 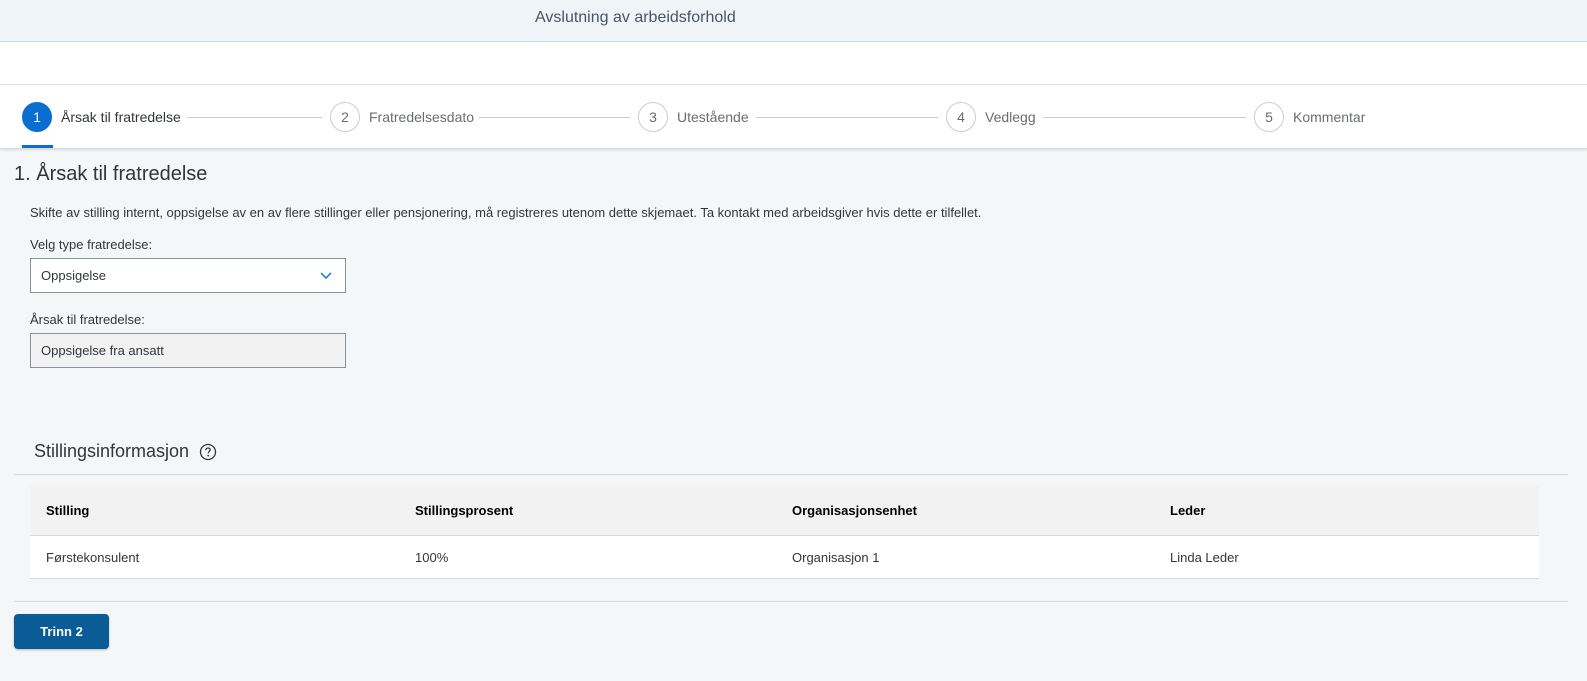 What do you see at coordinates (37, 146) in the screenshot?
I see `active-step-indicator` at bounding box center [37, 146].